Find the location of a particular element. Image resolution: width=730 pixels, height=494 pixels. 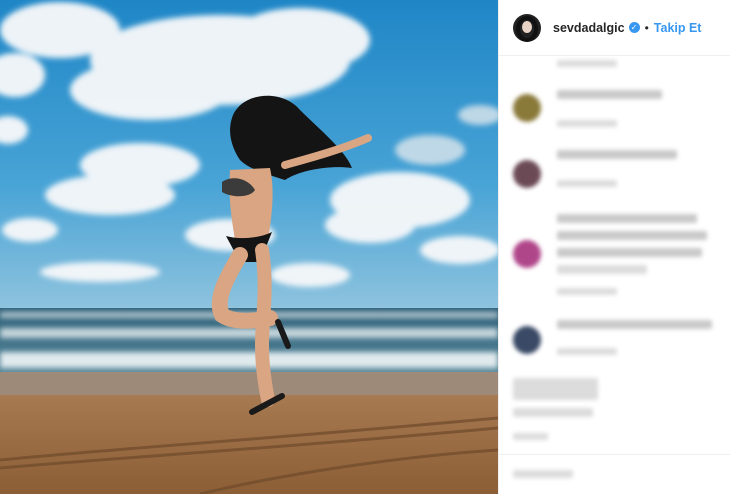

blurred-likes-count is located at coordinates (553, 412).